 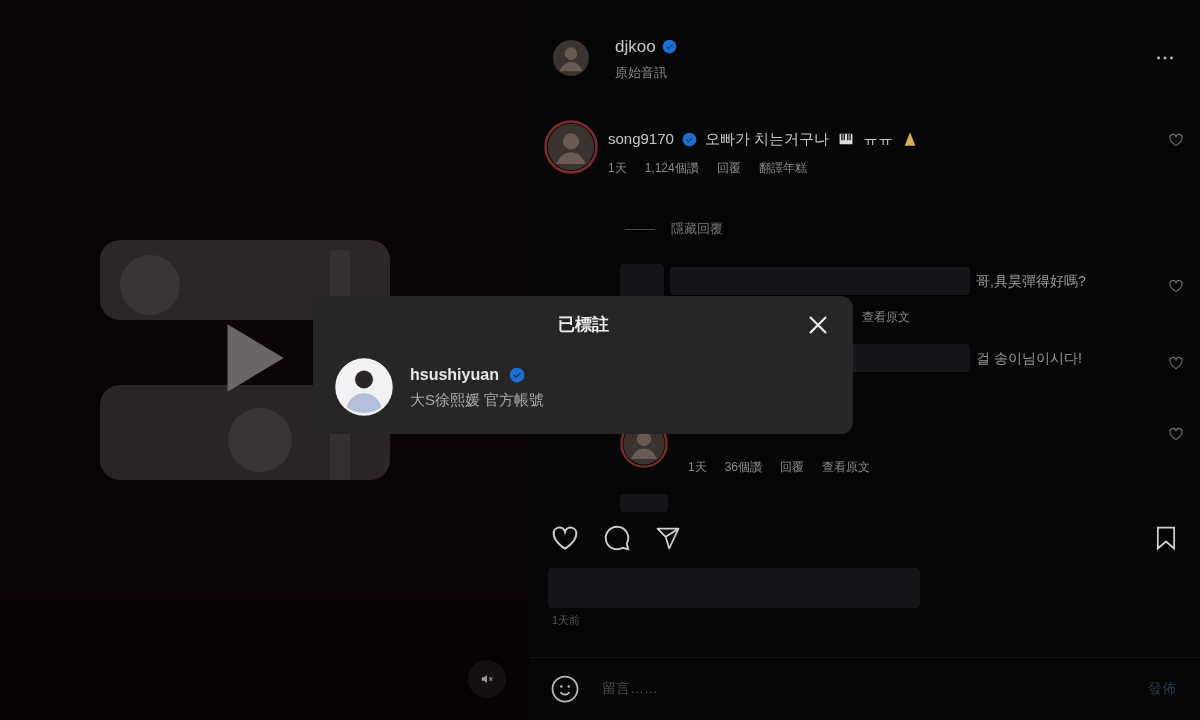 What do you see at coordinates (767, 139) in the screenshot?
I see `comment-text: 오빠가 치는거구나` at bounding box center [767, 139].